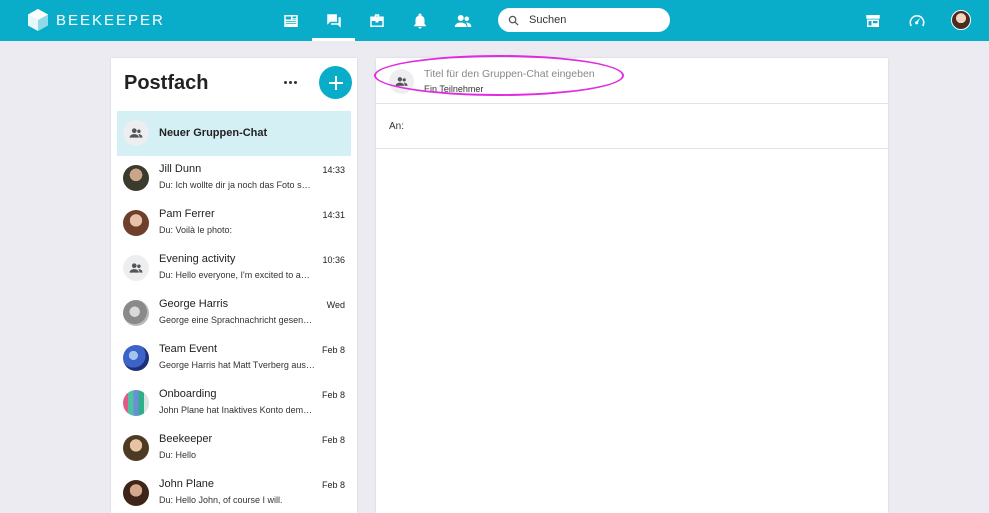  Describe the element at coordinates (178, 455) in the screenshot. I see `conversation-preview: Du: Hello` at that location.